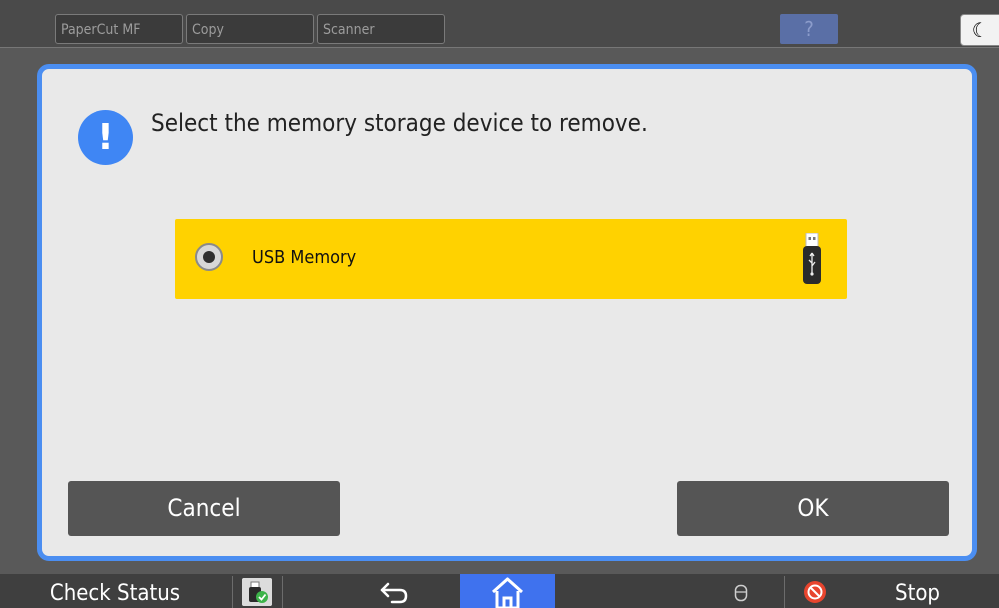 The image size is (999, 608). I want to click on home-icon, so click(507, 592).